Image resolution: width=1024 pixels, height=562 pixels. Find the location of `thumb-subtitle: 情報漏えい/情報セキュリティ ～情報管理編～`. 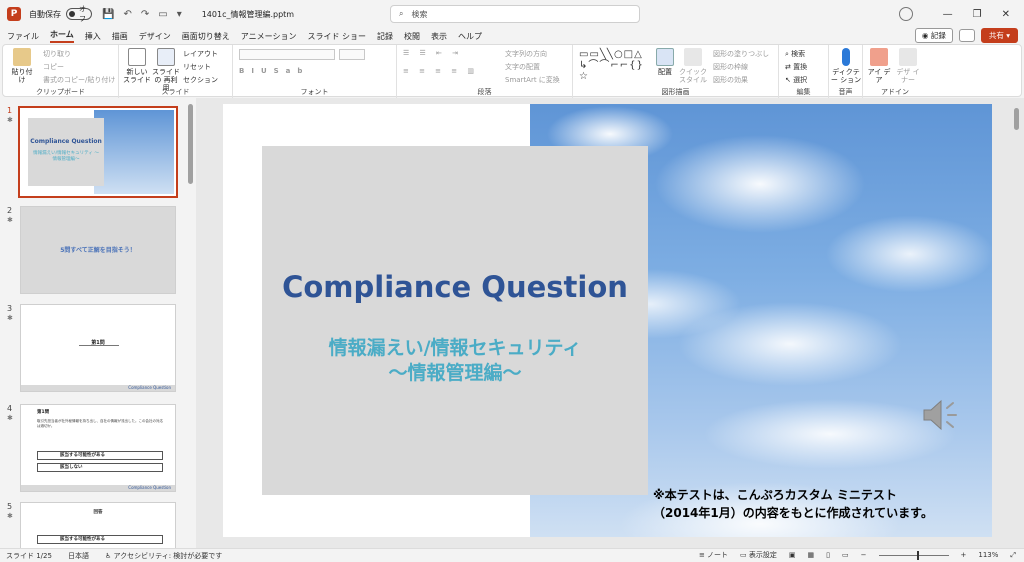

thumb-subtitle: 情報漏えい/情報セキュリティ ～情報管理編～ is located at coordinates (66, 156).